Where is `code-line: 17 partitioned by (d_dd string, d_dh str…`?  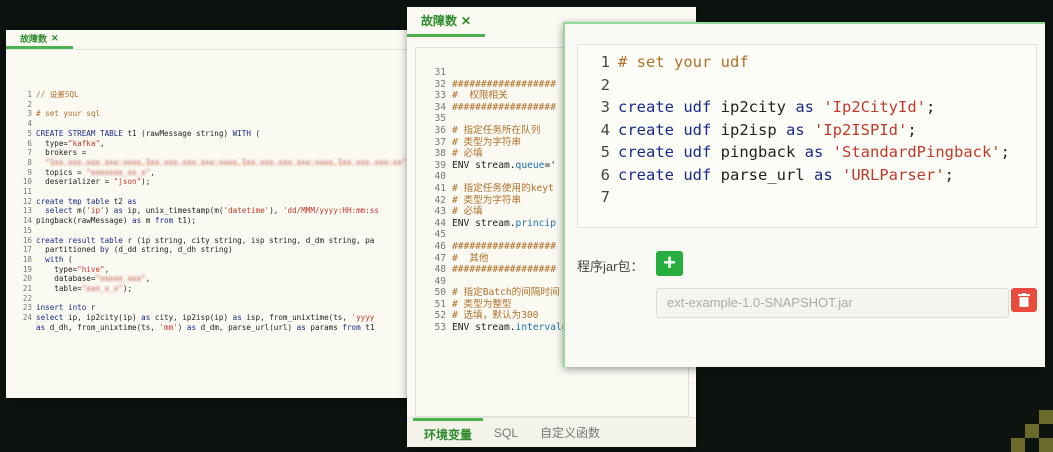 code-line: 17 partitioned by (d_dd string, d_dh str… is located at coordinates (223, 250).